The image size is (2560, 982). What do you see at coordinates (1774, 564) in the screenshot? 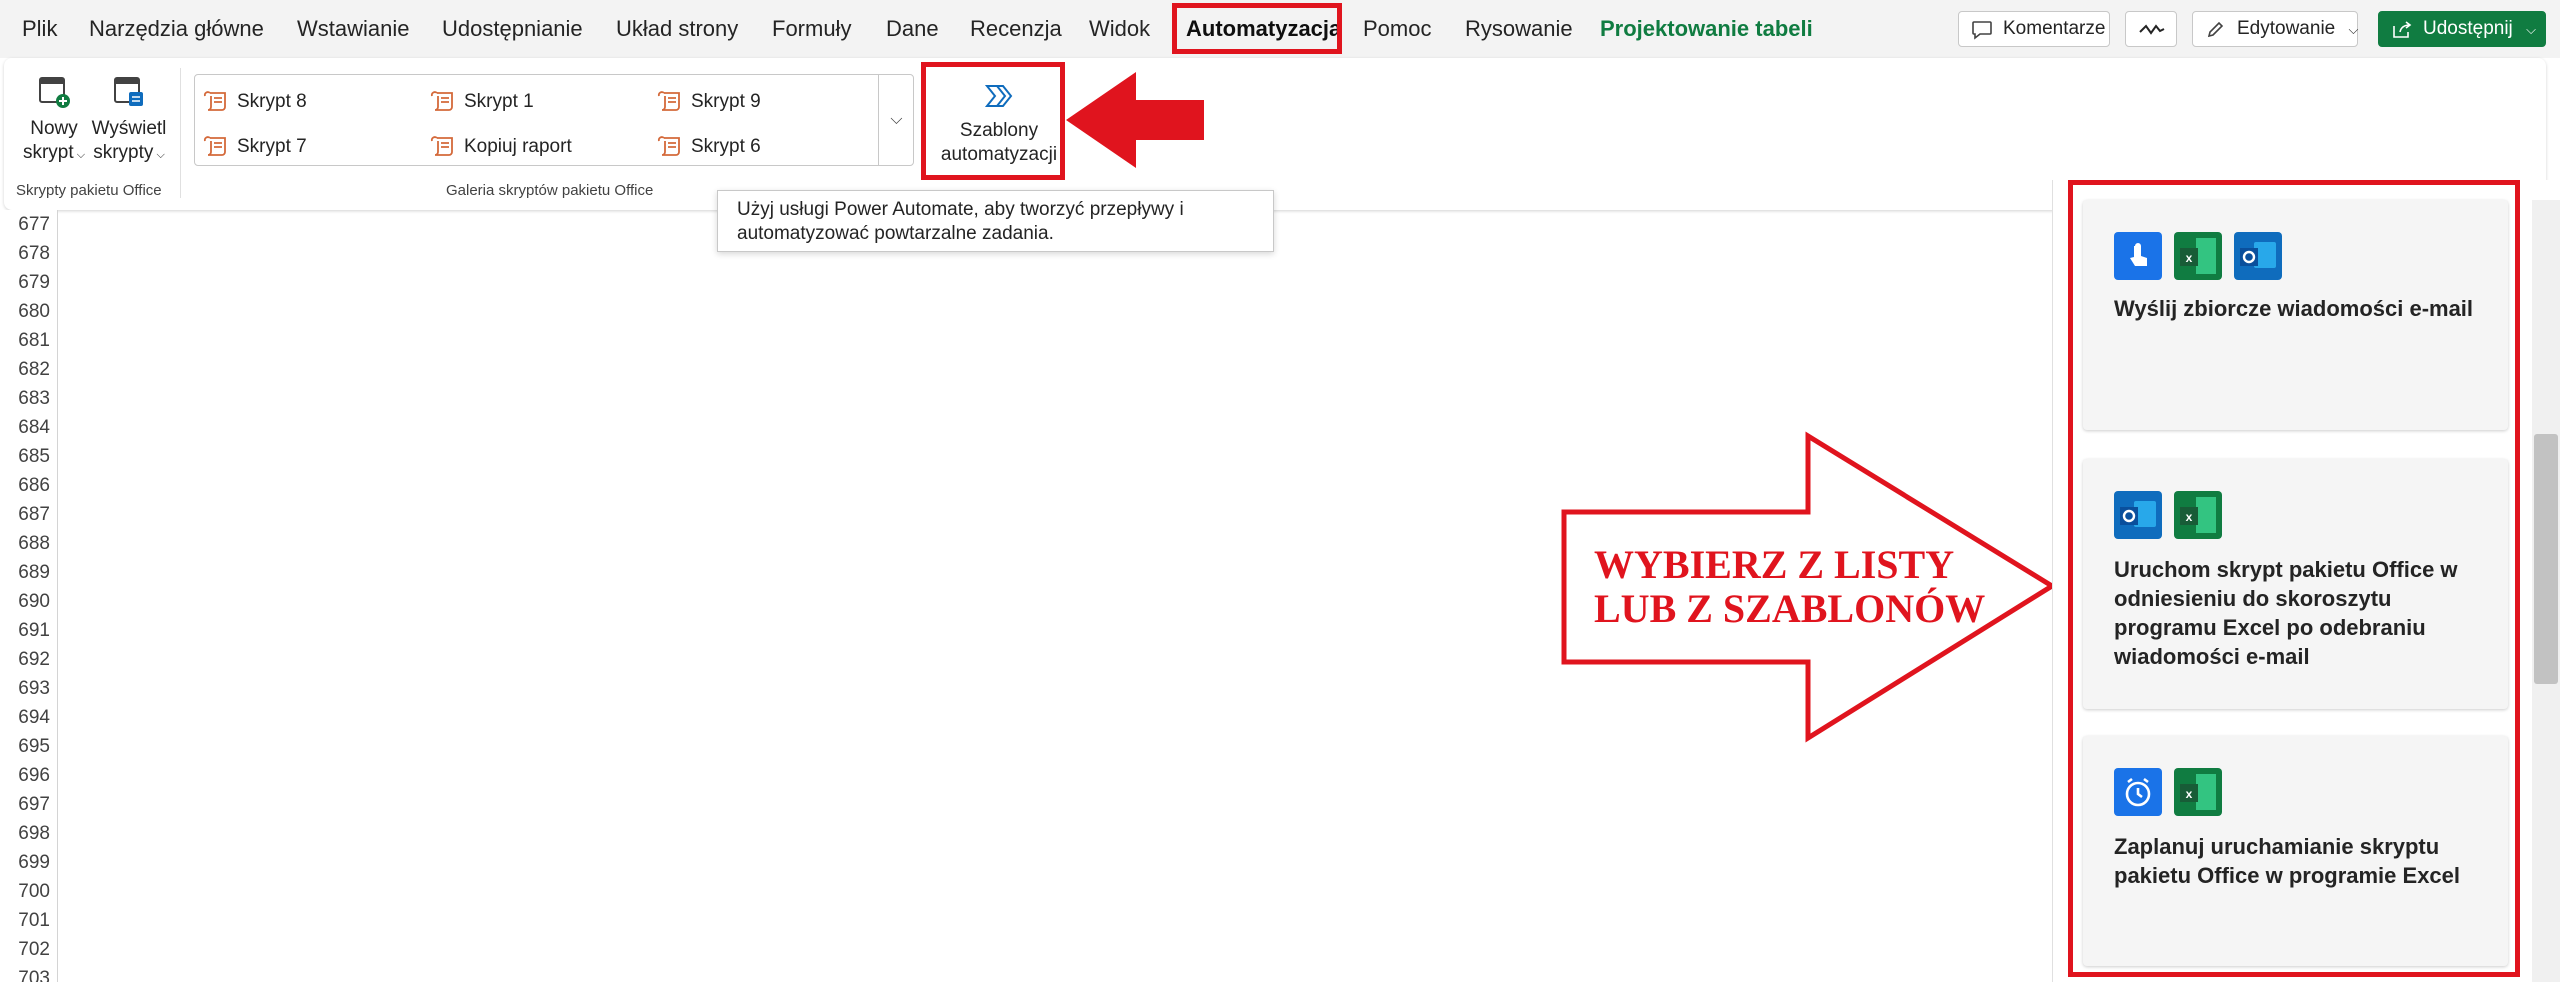
I see `annotation-line-1: WYBIERZ Z LISTY` at bounding box center [1774, 564].